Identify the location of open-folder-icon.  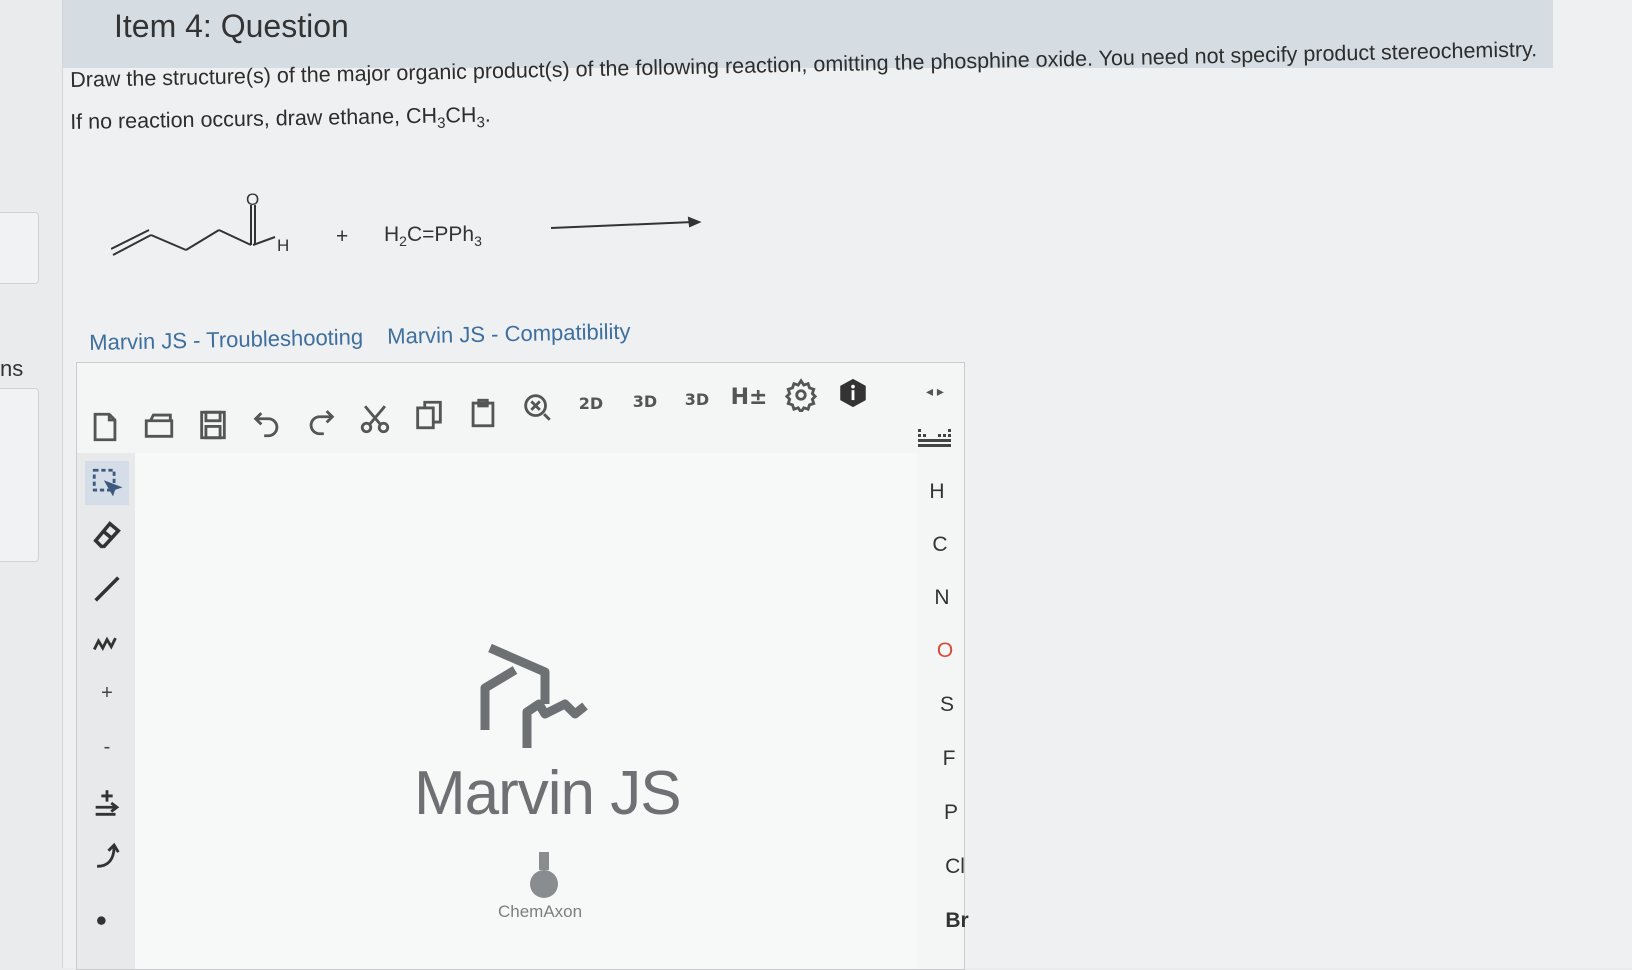
(159, 425).